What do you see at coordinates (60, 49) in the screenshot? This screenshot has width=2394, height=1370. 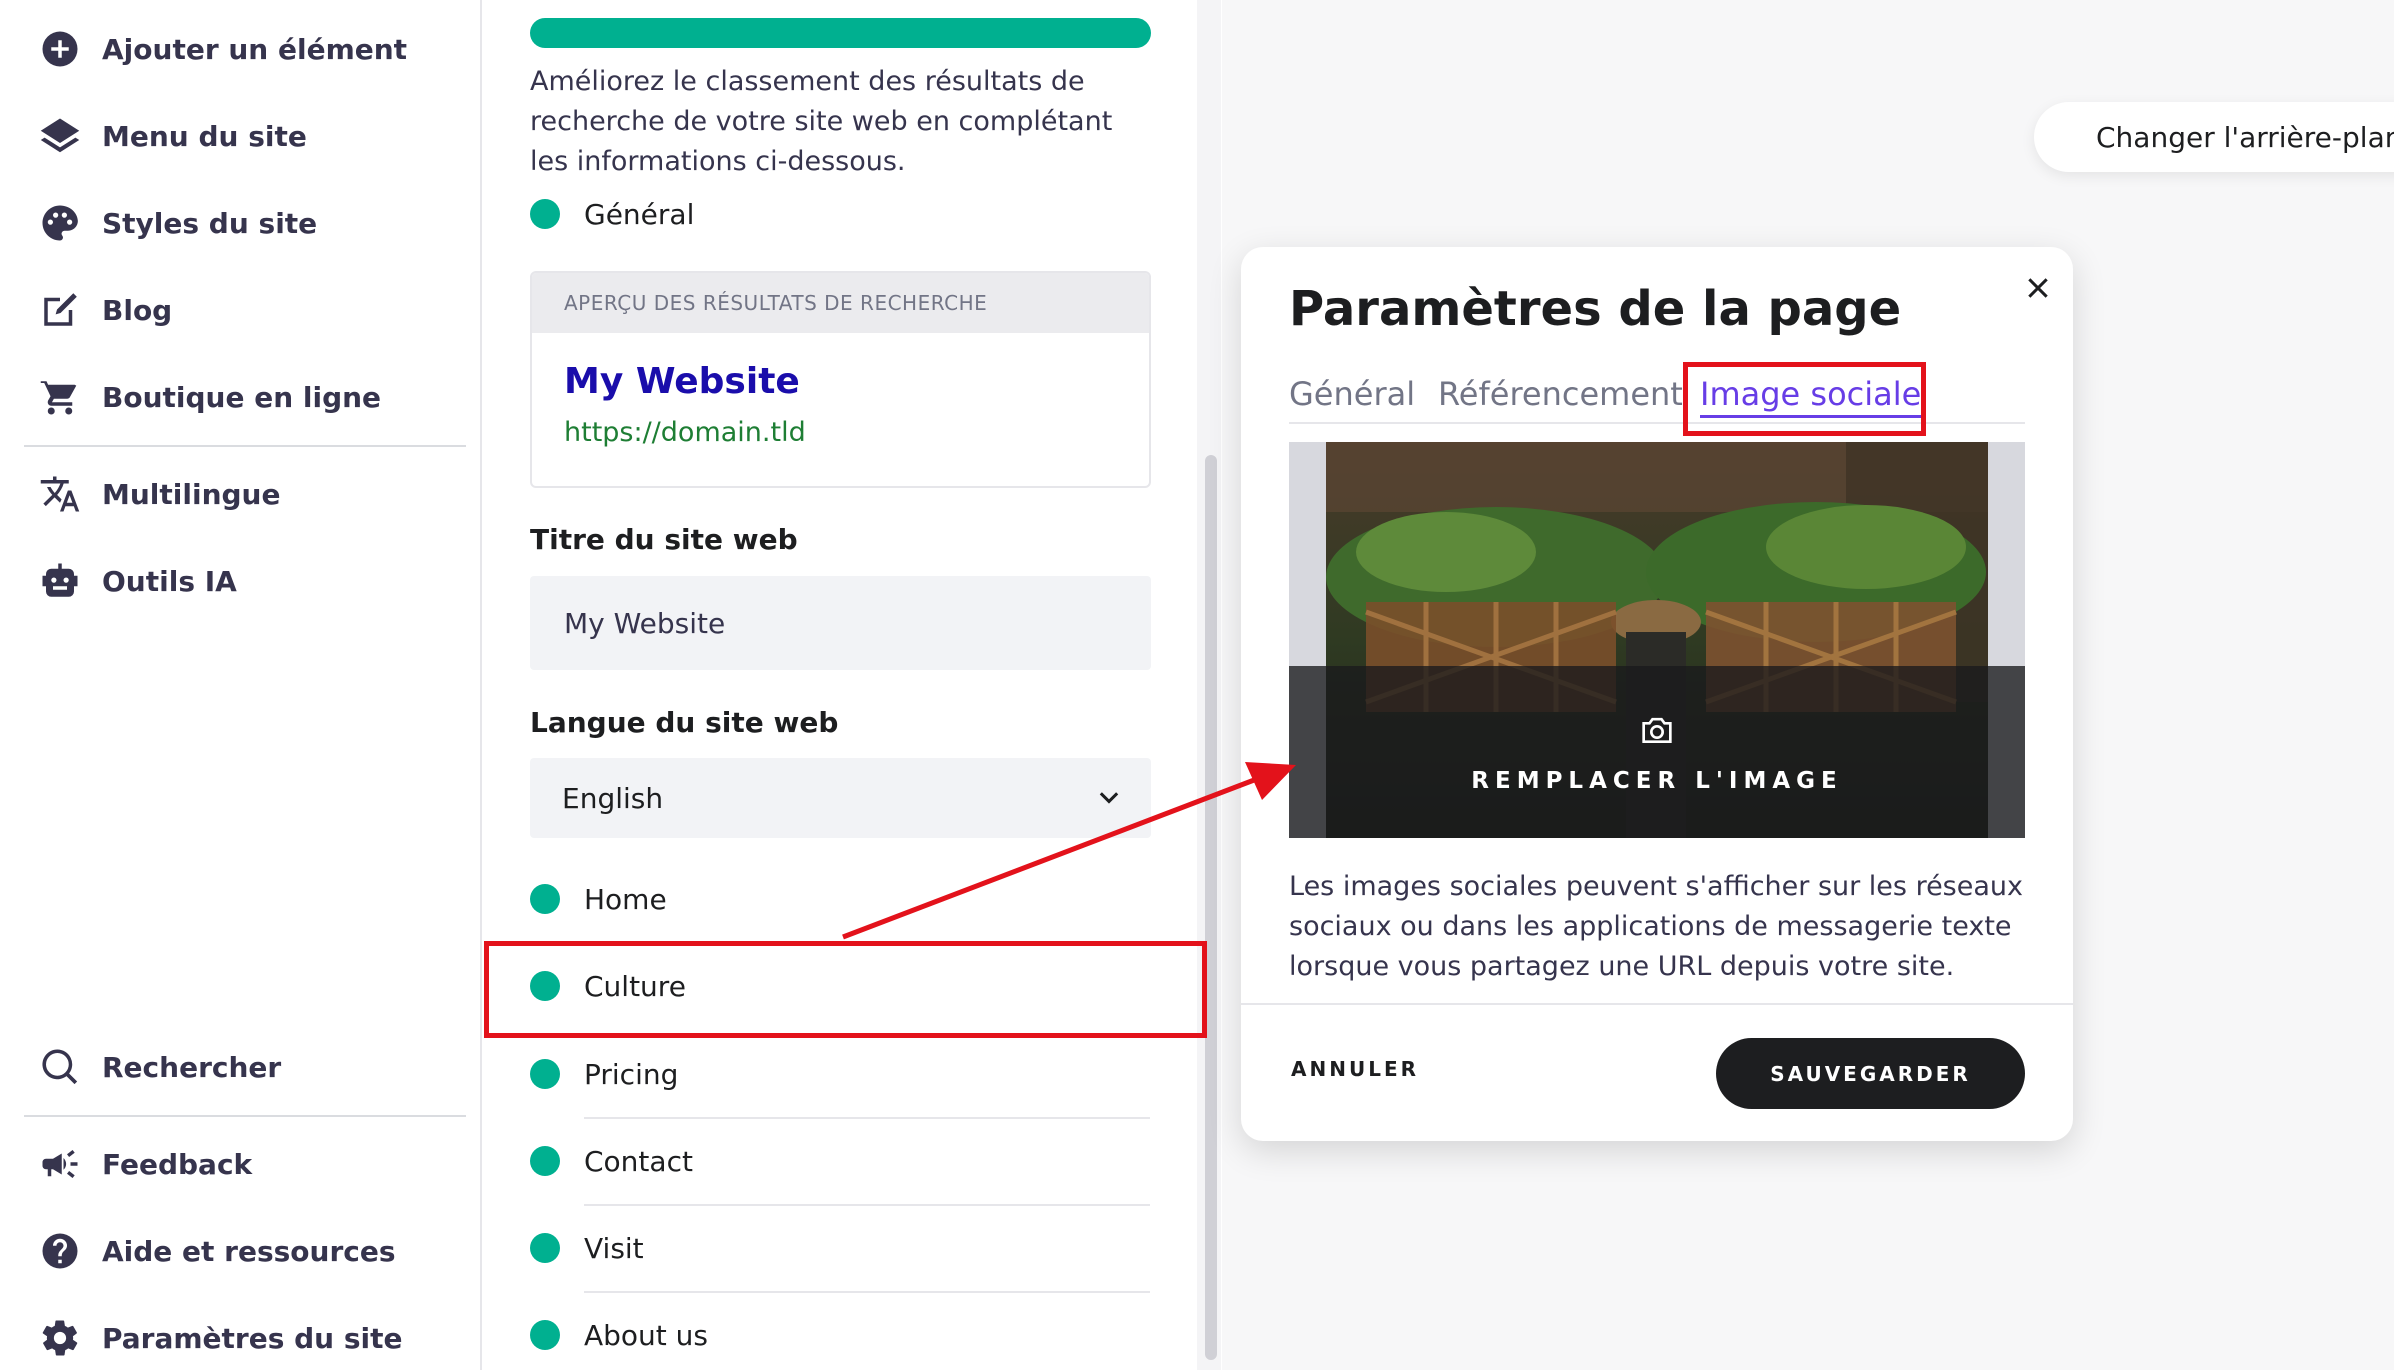 I see `add-circle-icon` at bounding box center [60, 49].